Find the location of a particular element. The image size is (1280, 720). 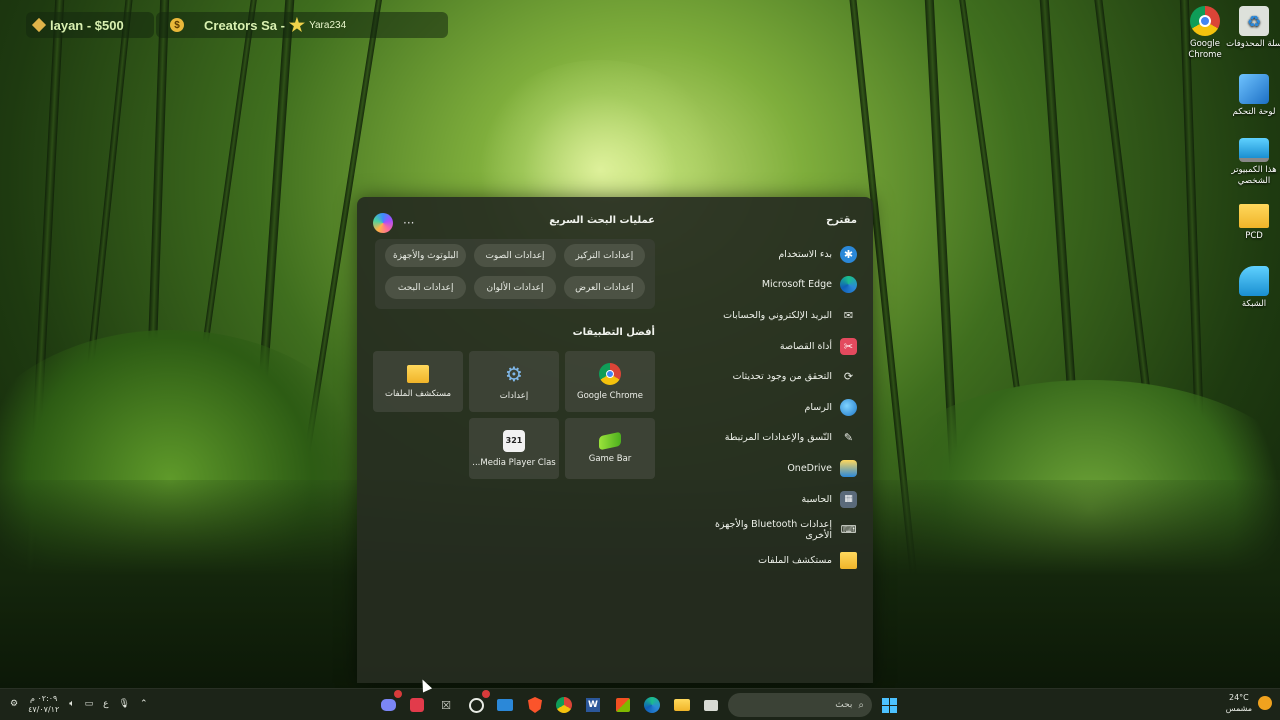

taskbar-app-brave is located at coordinates (535, 705).